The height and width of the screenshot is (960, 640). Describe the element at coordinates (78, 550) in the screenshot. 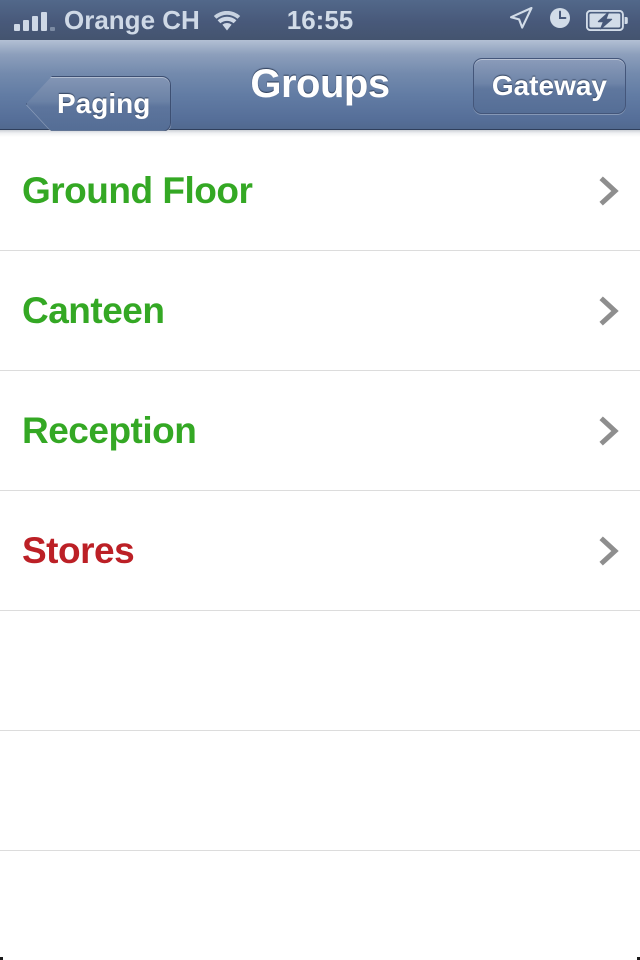

I see `group-name-label: Stores` at that location.